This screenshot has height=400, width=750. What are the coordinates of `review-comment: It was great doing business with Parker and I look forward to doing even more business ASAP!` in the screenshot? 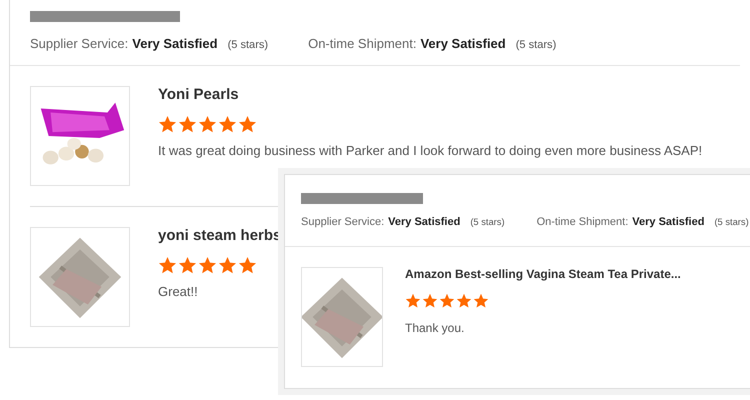 It's located at (430, 150).